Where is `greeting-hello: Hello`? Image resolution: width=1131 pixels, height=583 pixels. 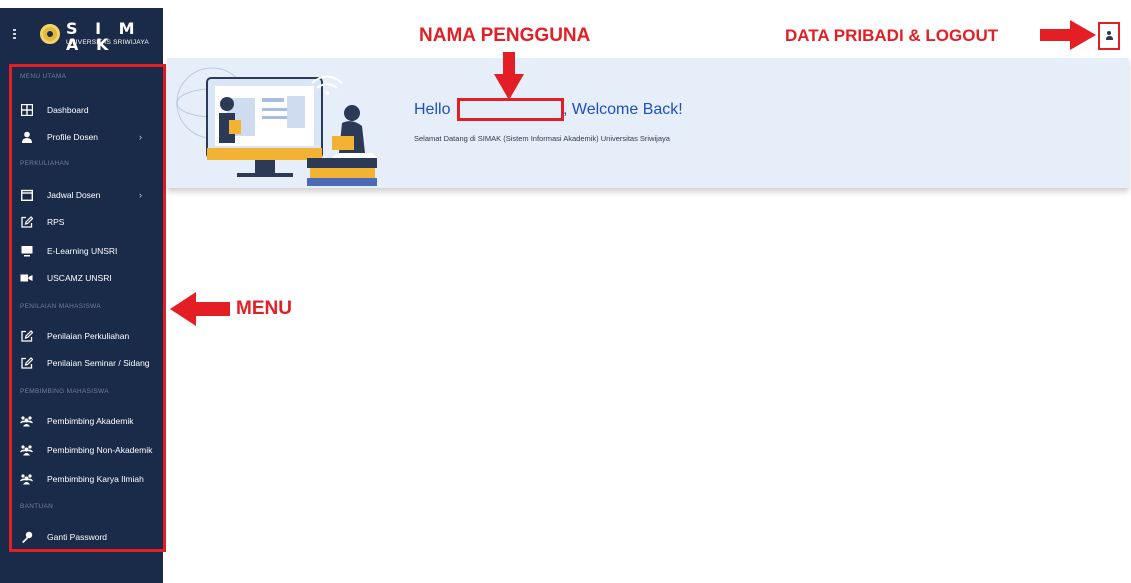
greeting-hello: Hello is located at coordinates (432, 109).